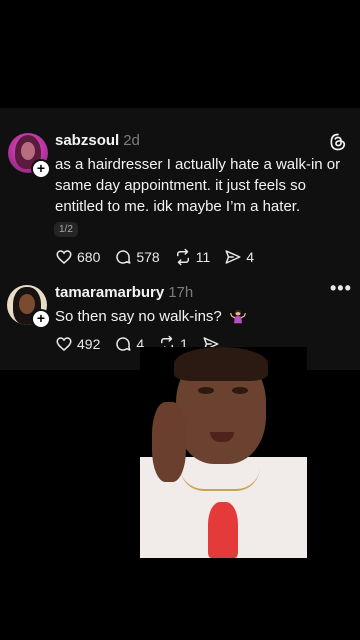 The width and height of the screenshot is (360, 640). Describe the element at coordinates (250, 257) in the screenshot. I see `share-count: 4` at that location.